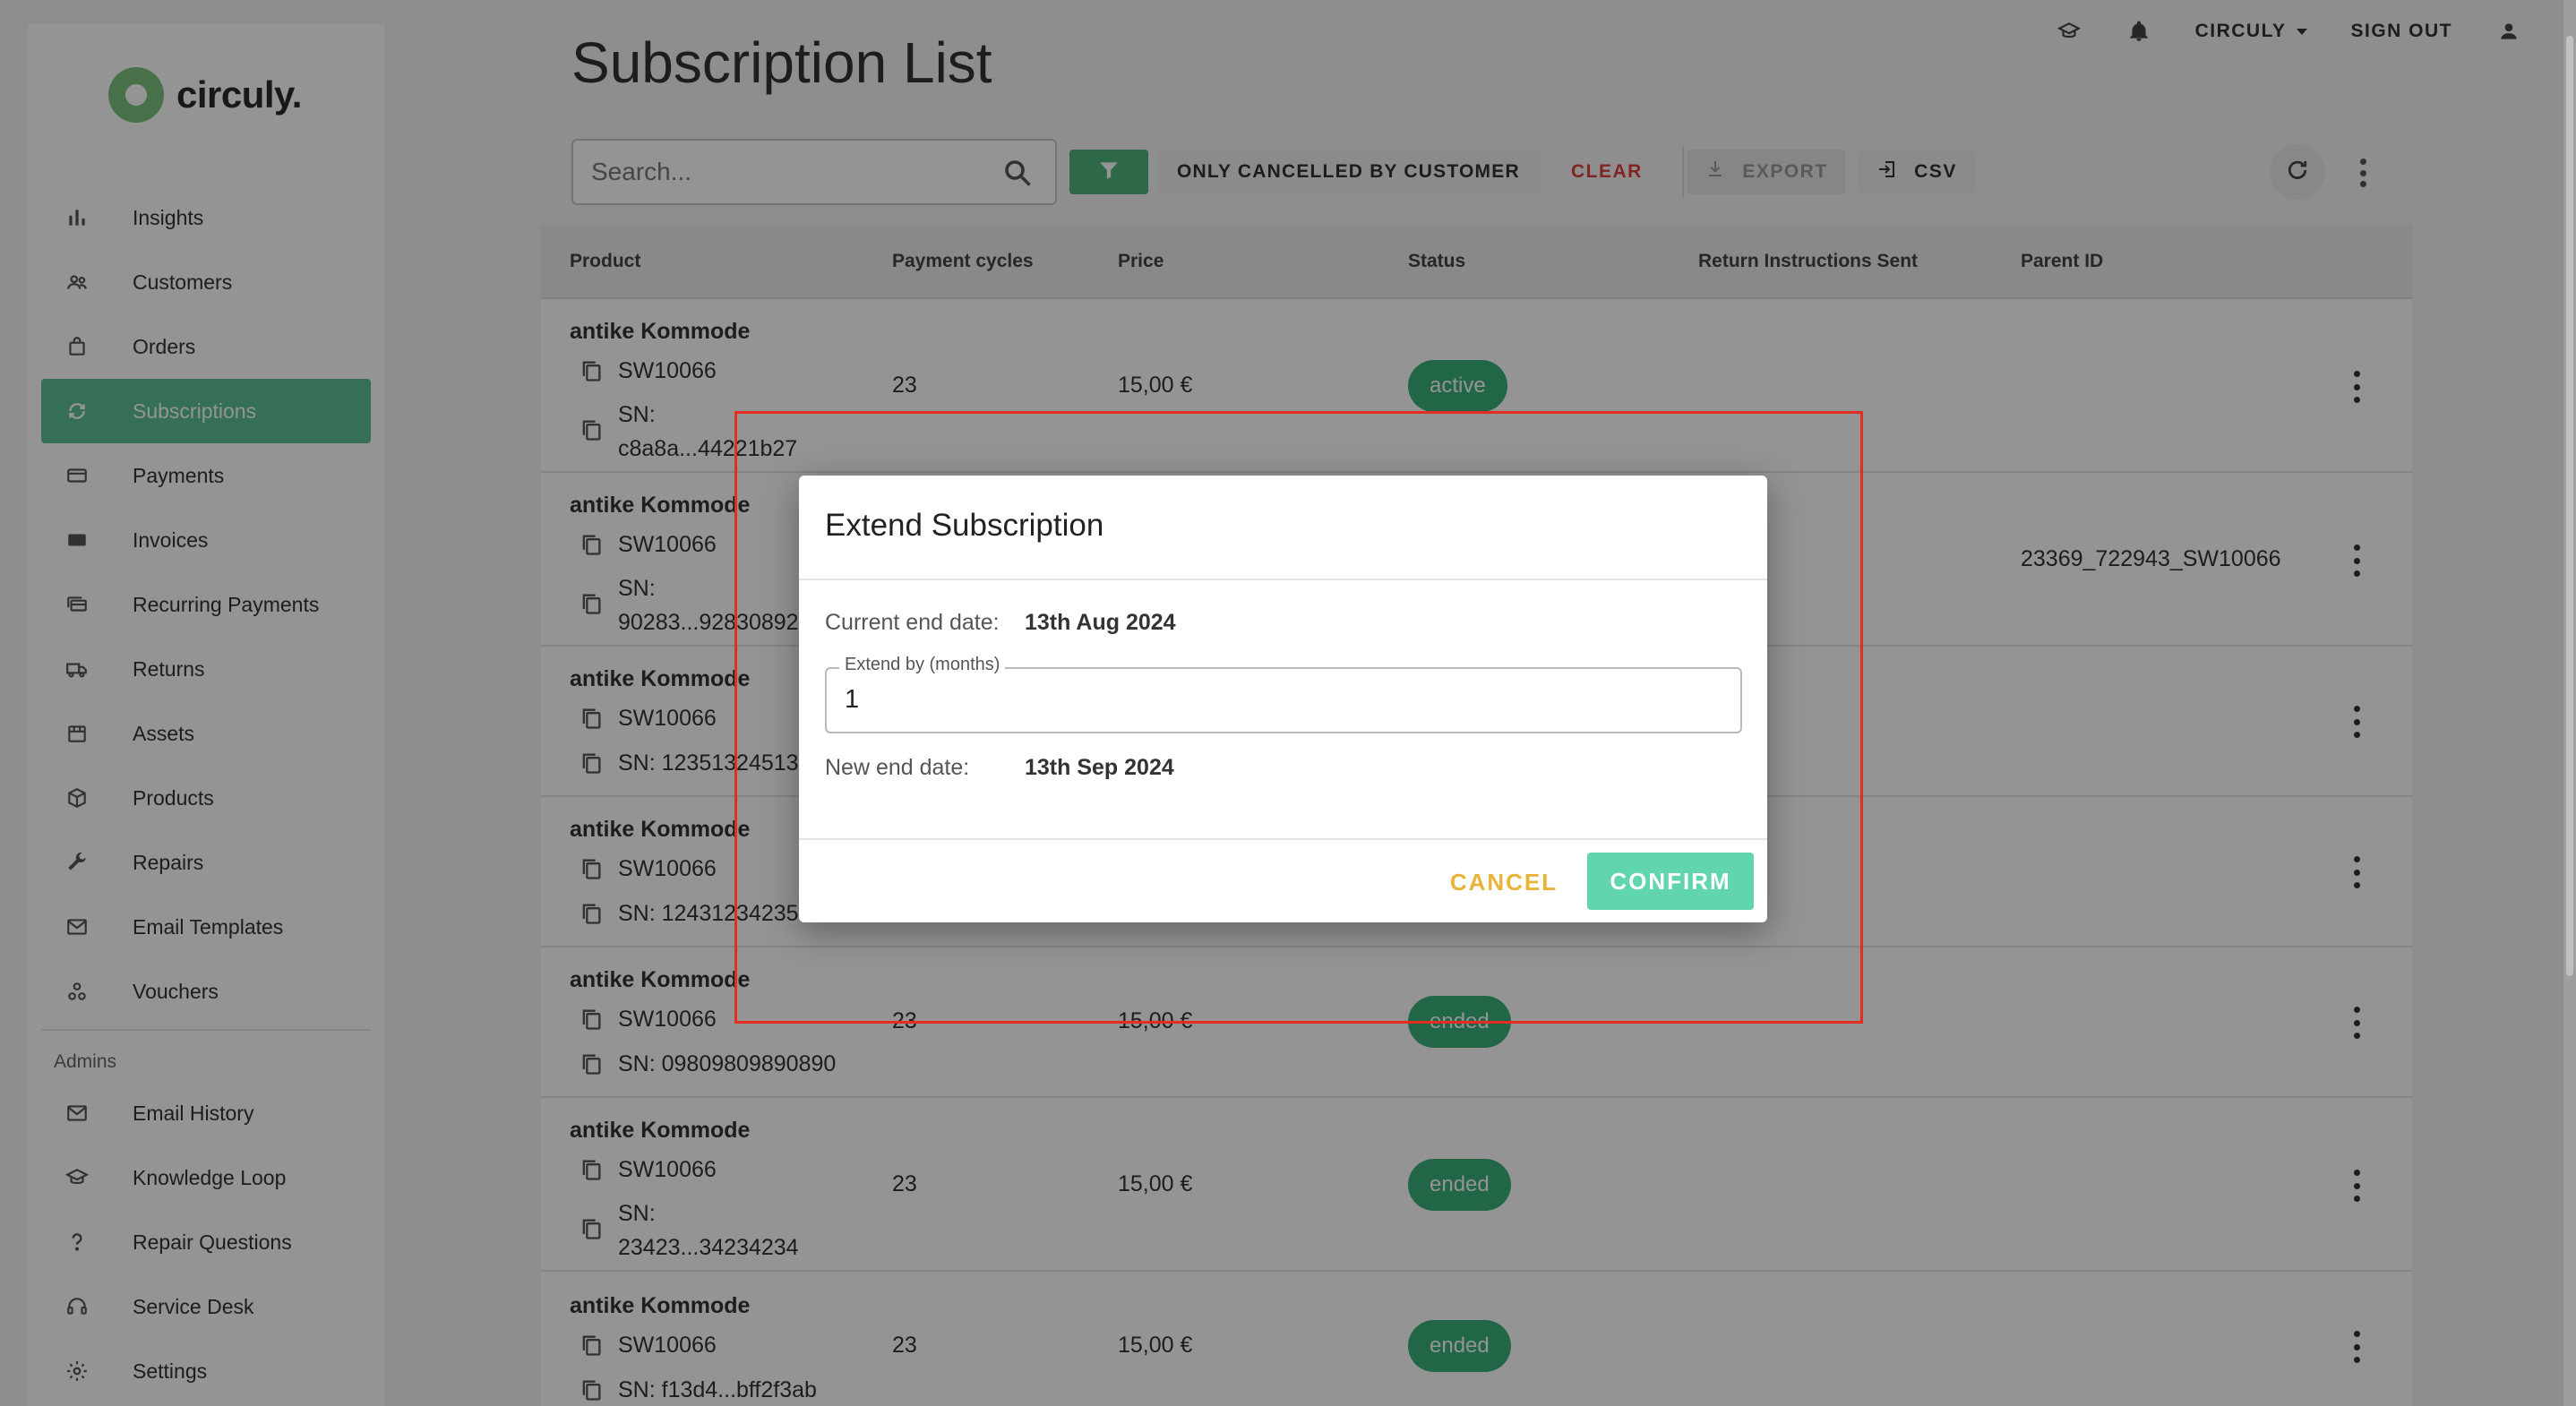 The image size is (2576, 1406). I want to click on scrollbar-thumb, so click(2569, 506).